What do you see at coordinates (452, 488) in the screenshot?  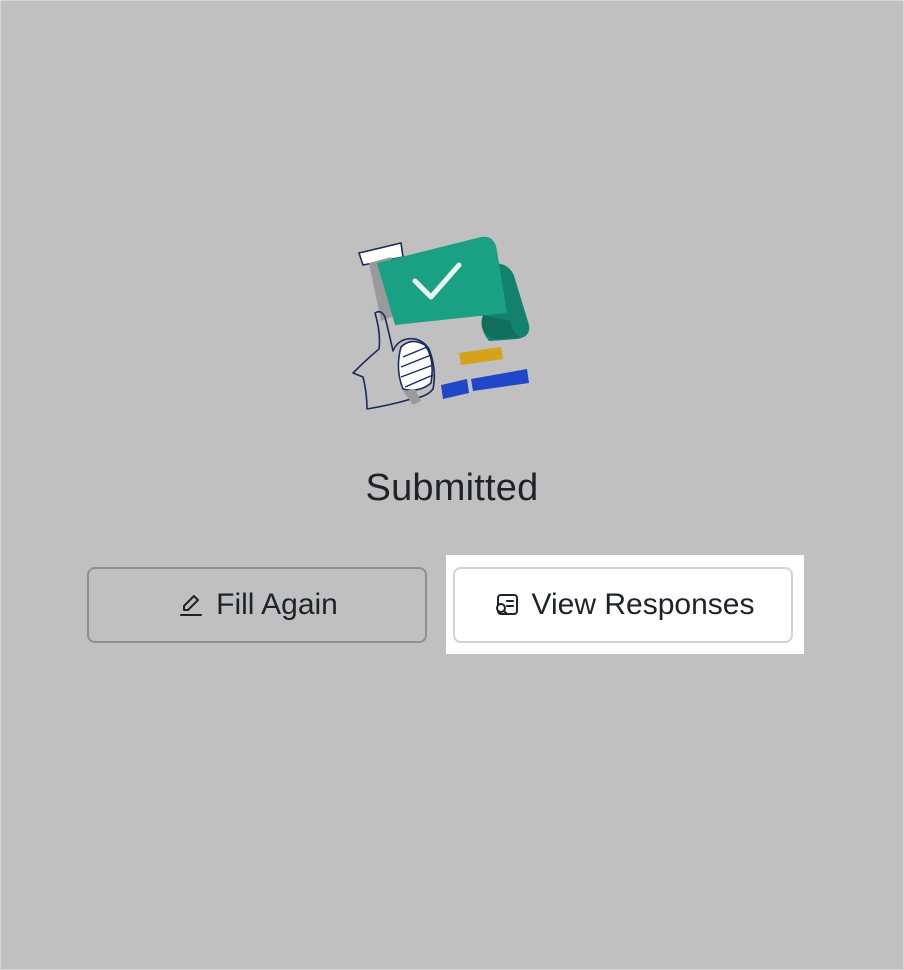 I see `page-title: Submitted` at bounding box center [452, 488].